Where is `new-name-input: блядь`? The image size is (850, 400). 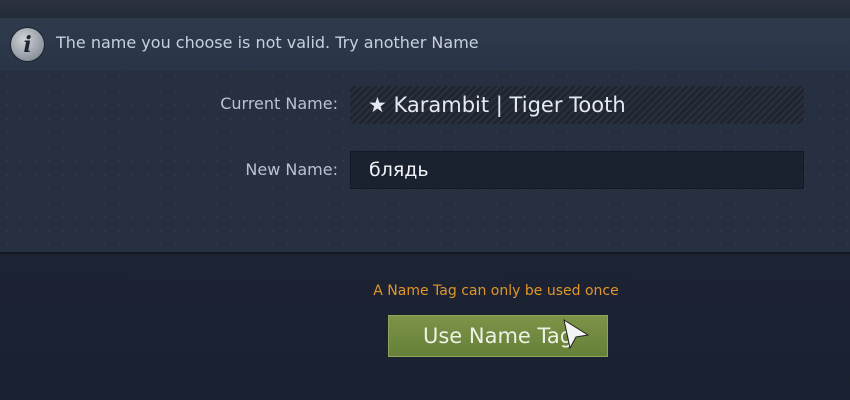 new-name-input: блядь is located at coordinates (577, 170).